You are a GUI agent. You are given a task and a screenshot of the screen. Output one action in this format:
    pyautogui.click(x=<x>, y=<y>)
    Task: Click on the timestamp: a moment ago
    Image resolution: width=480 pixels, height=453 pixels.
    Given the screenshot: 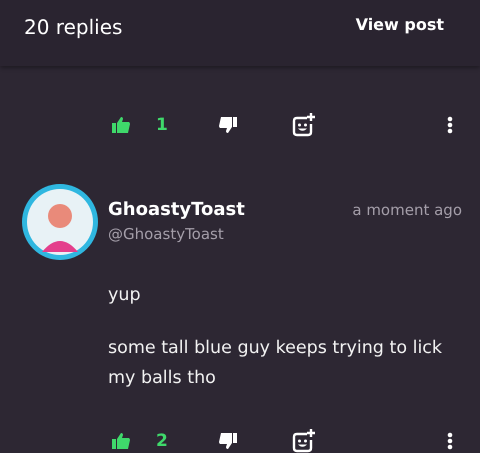 What is the action you would take?
    pyautogui.click(x=407, y=210)
    